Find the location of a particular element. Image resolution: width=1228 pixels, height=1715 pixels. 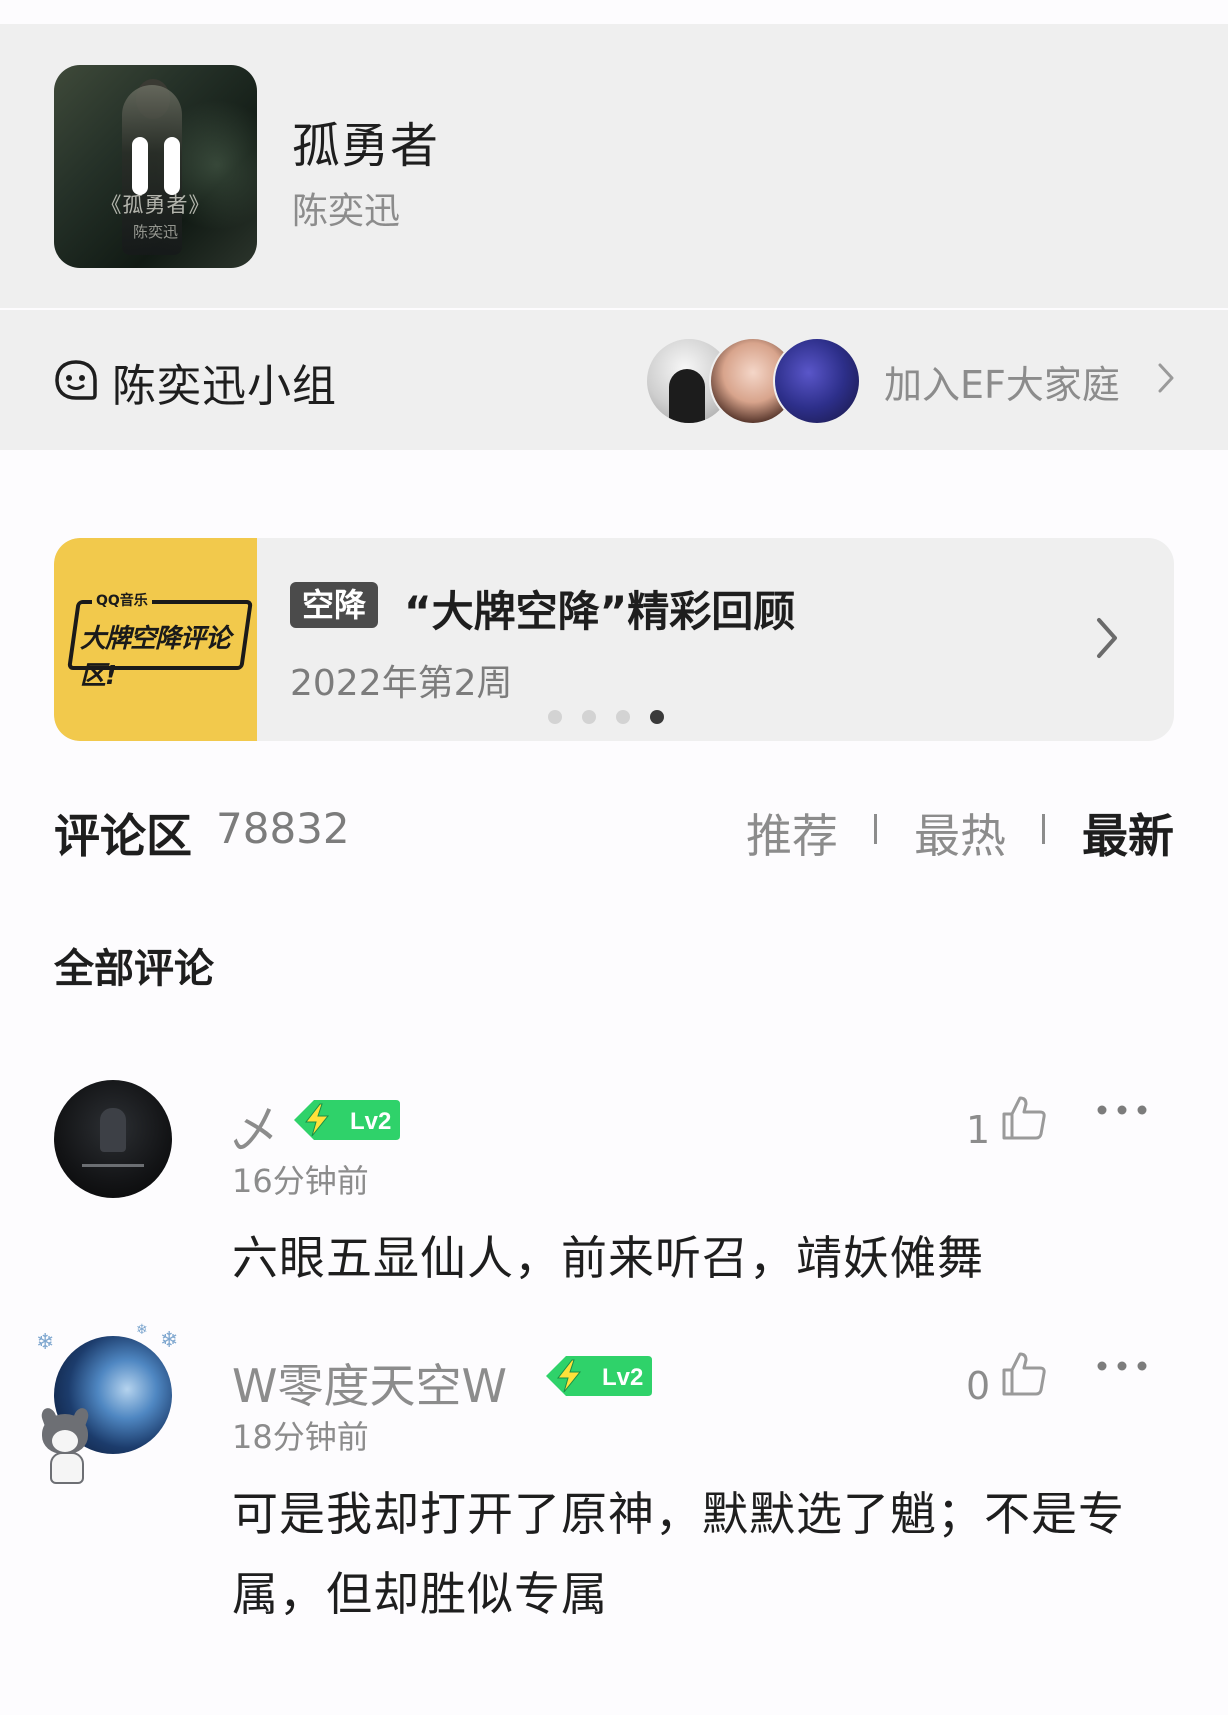

sort-tab-hottest: 最热 is located at coordinates (960, 833).